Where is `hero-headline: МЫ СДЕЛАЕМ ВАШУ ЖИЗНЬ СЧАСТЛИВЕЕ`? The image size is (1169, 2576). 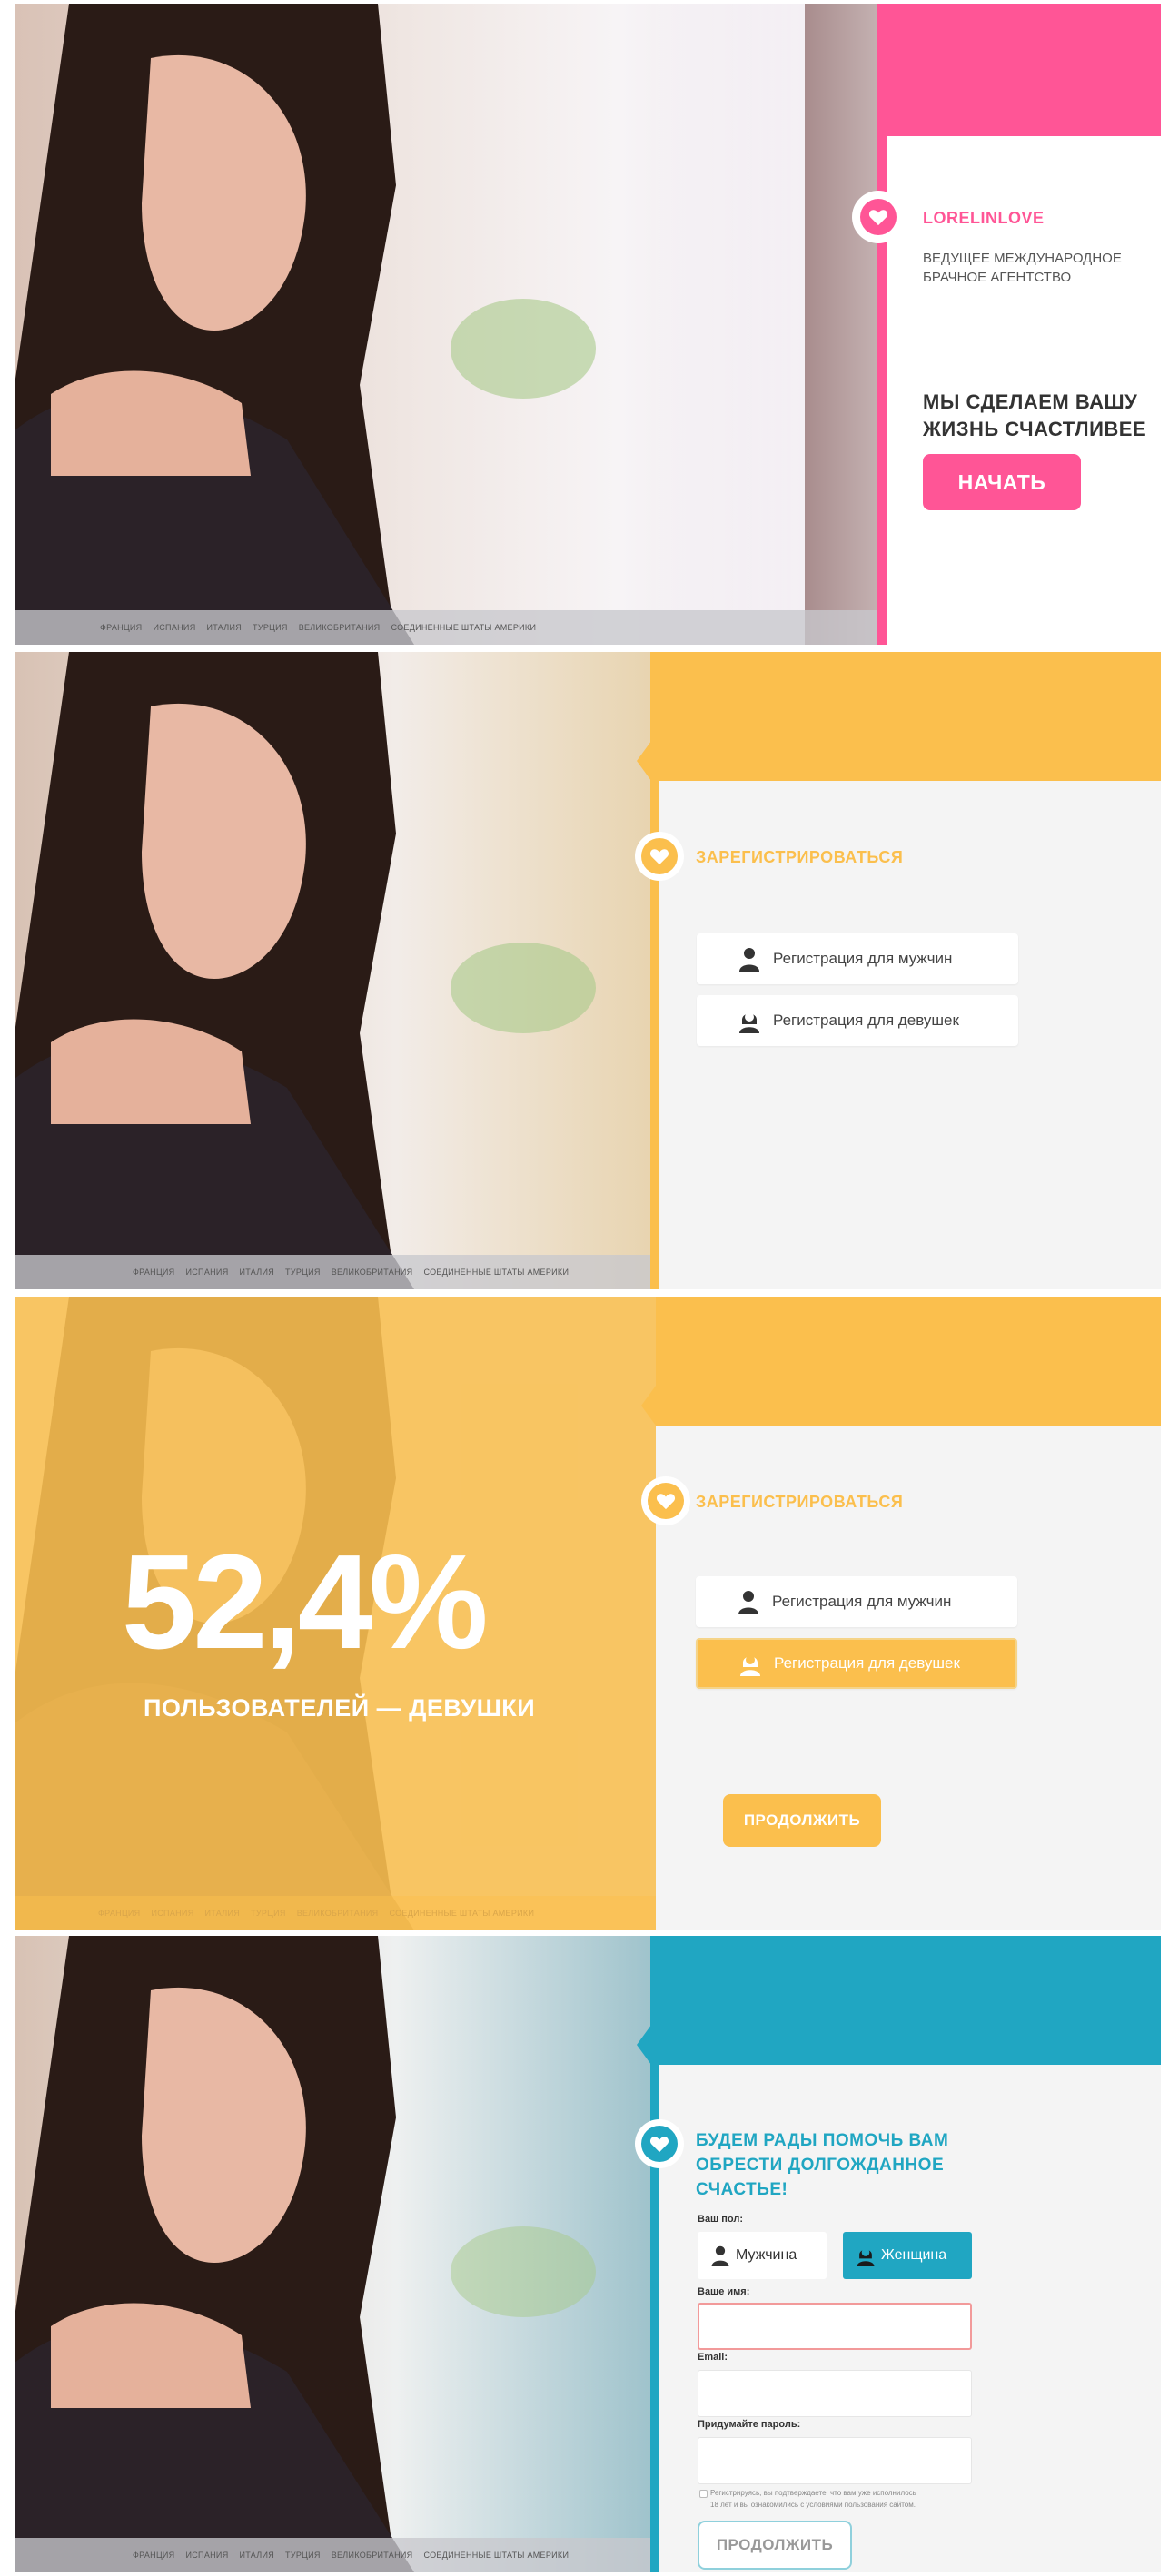
hero-headline: МЫ СДЕЛАЕМ ВАШУ ЖИЗНЬ СЧАСТЛИВЕЕ is located at coordinates (1034, 416).